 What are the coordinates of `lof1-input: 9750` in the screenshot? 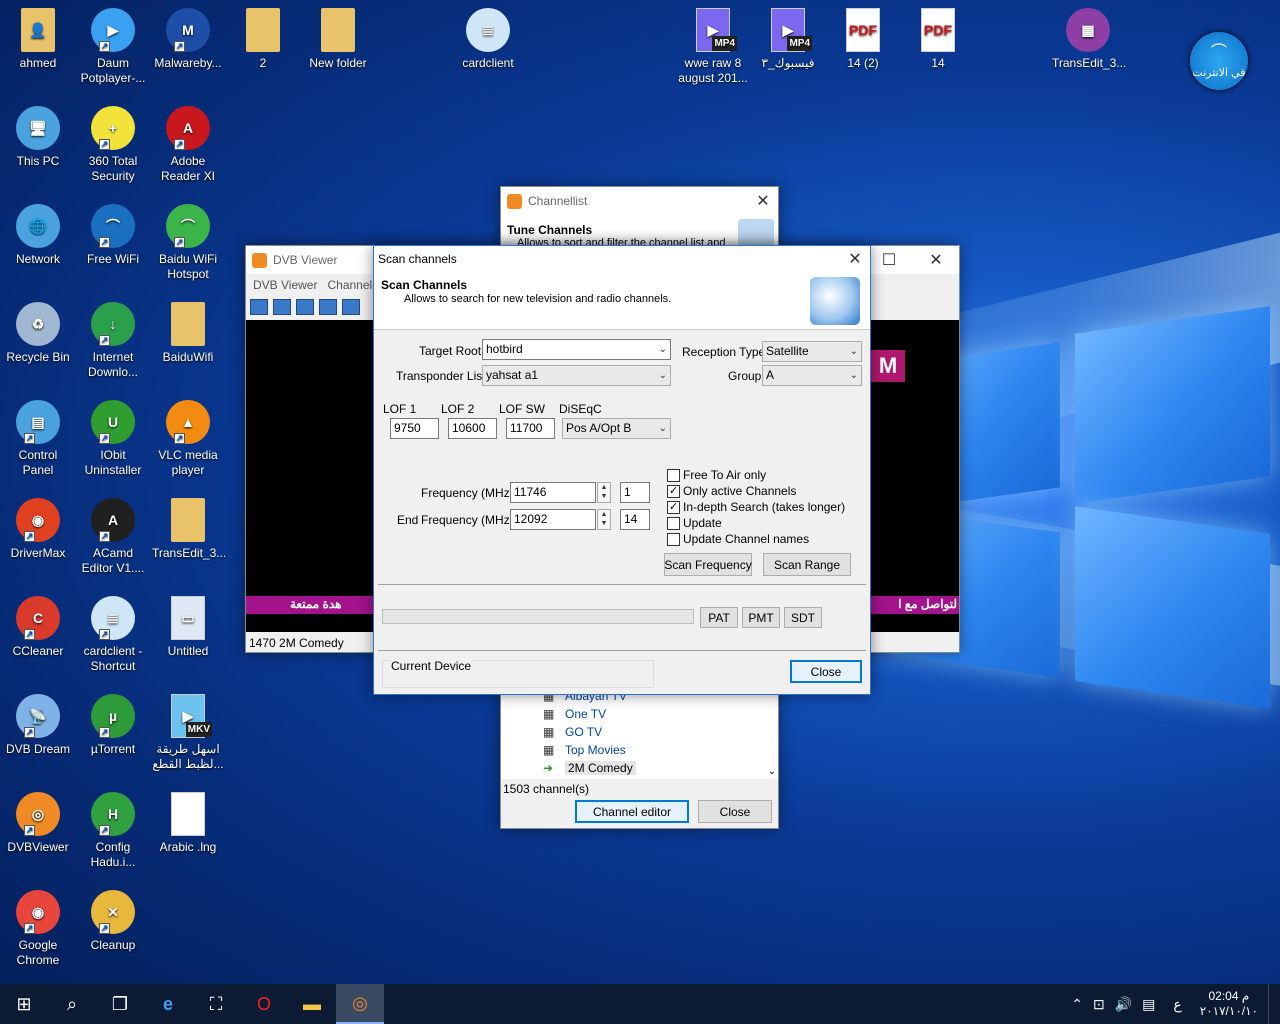 It's located at (414, 428).